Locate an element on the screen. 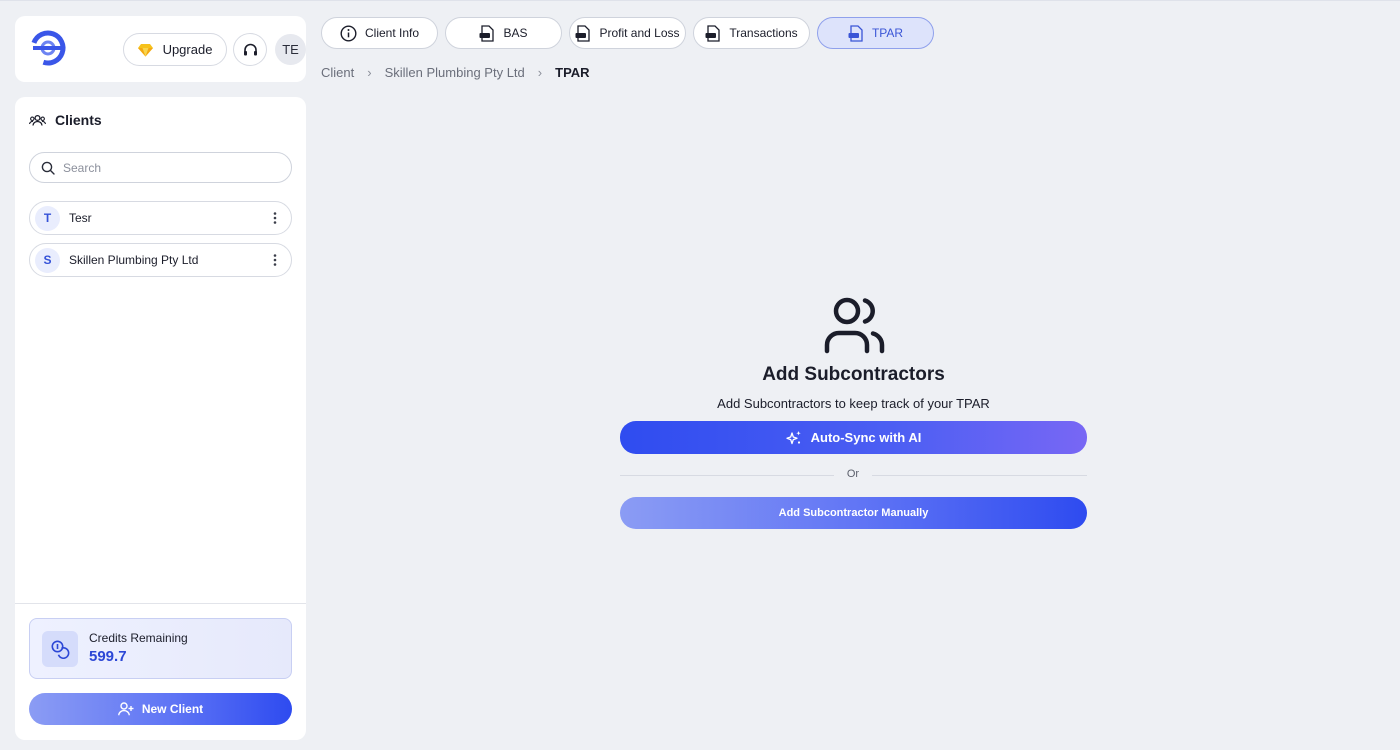 This screenshot has height=750, width=1400. info-icon is located at coordinates (348, 33).